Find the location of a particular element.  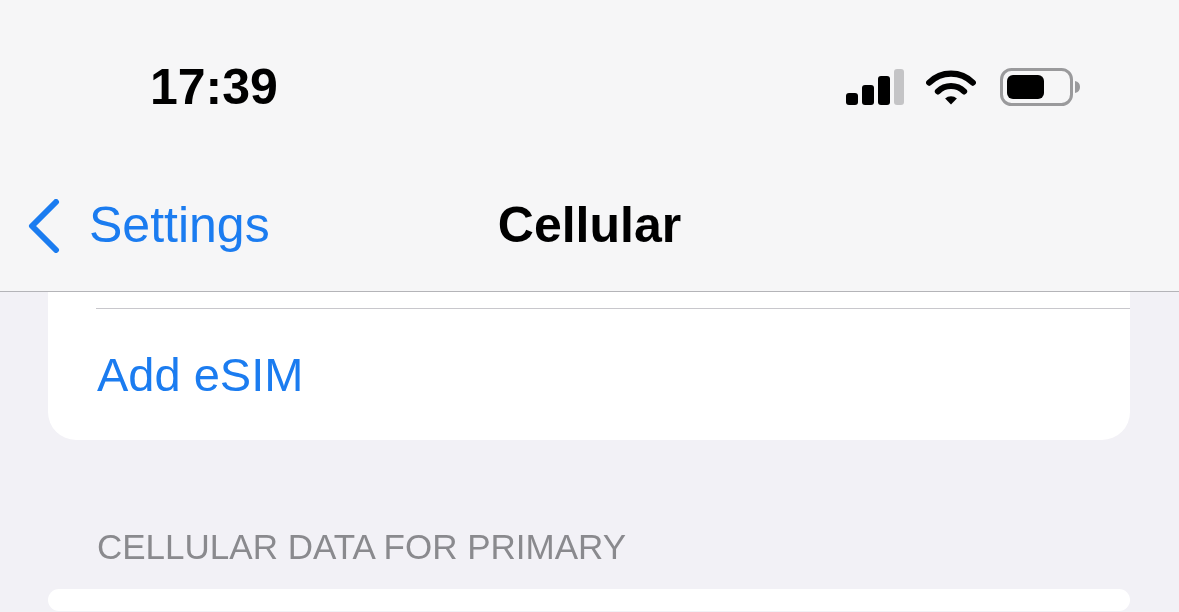

section-header: CELLULAR DATA FOR PRIMARY is located at coordinates (362, 547).